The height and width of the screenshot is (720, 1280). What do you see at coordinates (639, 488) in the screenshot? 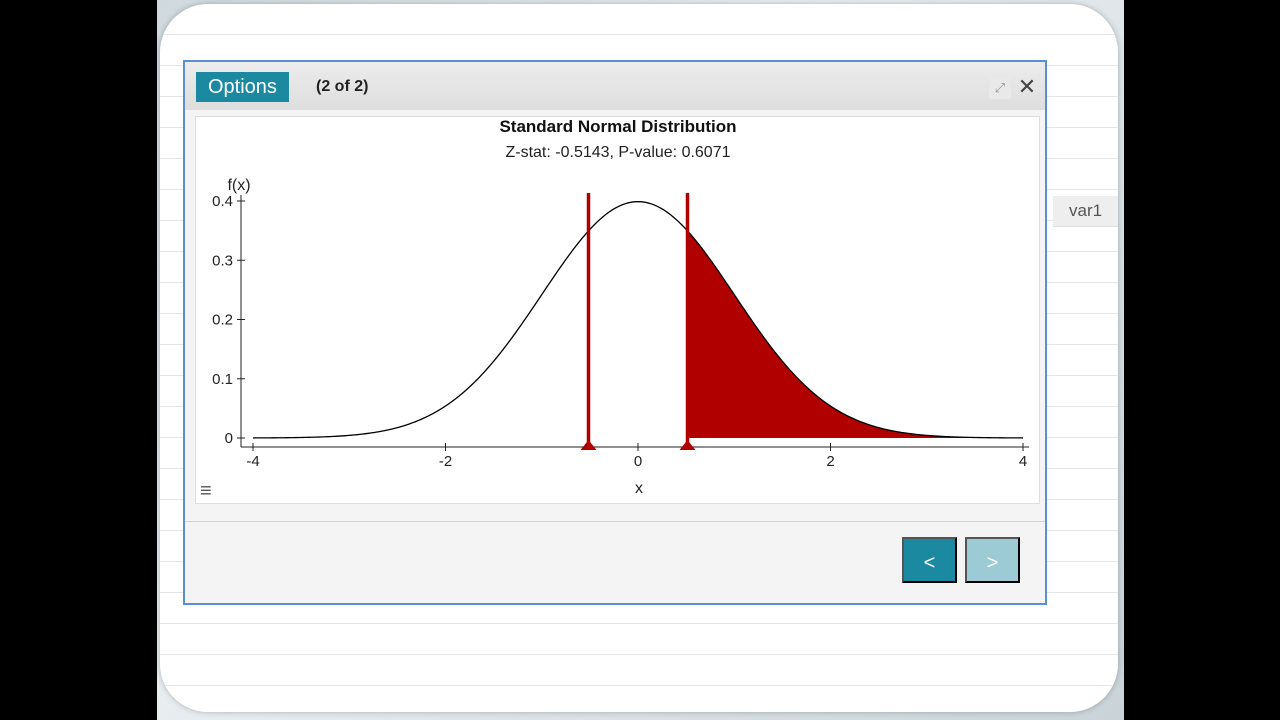
I see `x-axis-label: x` at bounding box center [639, 488].